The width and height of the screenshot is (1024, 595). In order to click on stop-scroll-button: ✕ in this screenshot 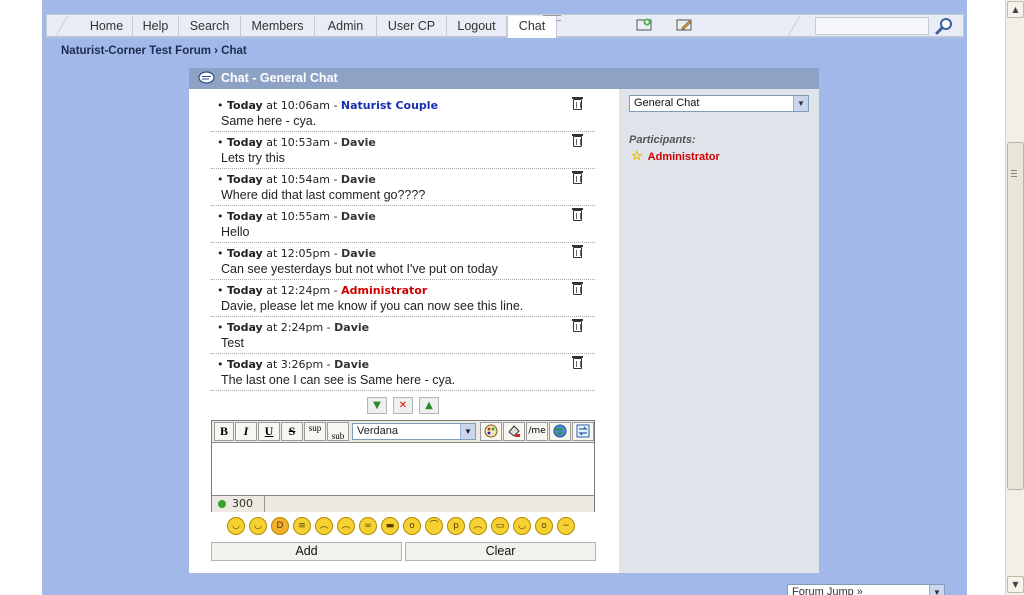, I will do `click(403, 405)`.